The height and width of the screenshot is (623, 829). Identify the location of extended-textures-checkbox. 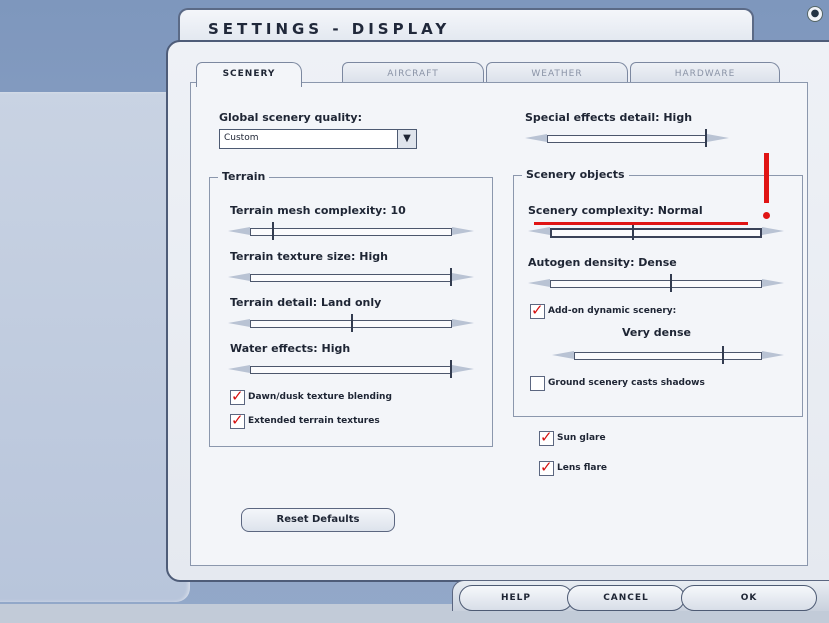
(237, 420).